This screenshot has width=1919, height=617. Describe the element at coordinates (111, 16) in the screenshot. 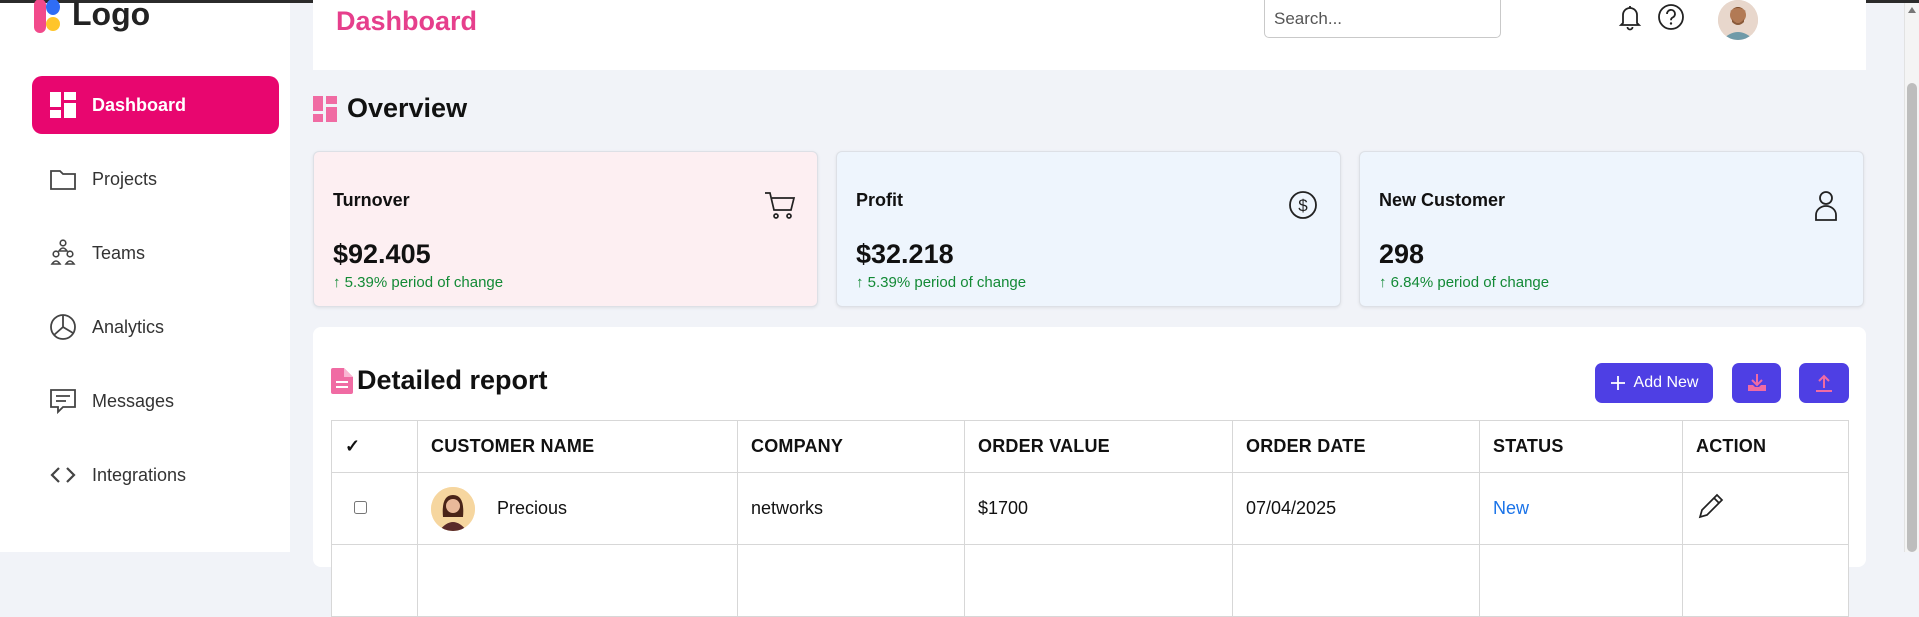

I see `logo-text: Logo` at that location.